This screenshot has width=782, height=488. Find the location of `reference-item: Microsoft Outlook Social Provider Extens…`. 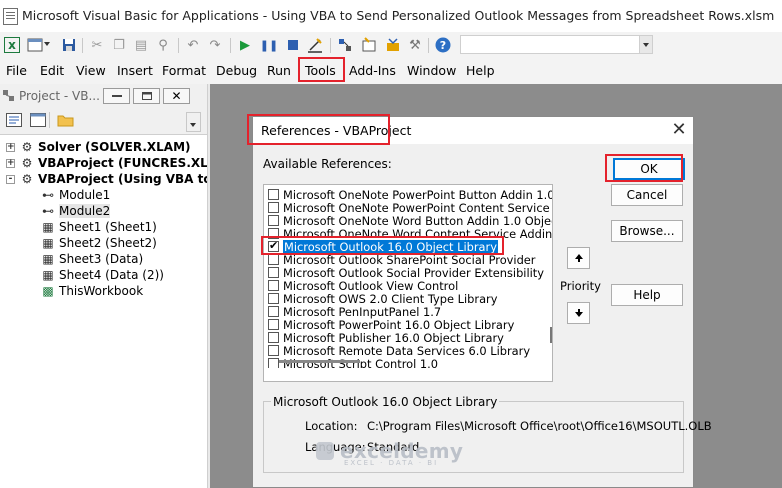

reference-item: Microsoft Outlook Social Provider Extens… is located at coordinates (406, 273).